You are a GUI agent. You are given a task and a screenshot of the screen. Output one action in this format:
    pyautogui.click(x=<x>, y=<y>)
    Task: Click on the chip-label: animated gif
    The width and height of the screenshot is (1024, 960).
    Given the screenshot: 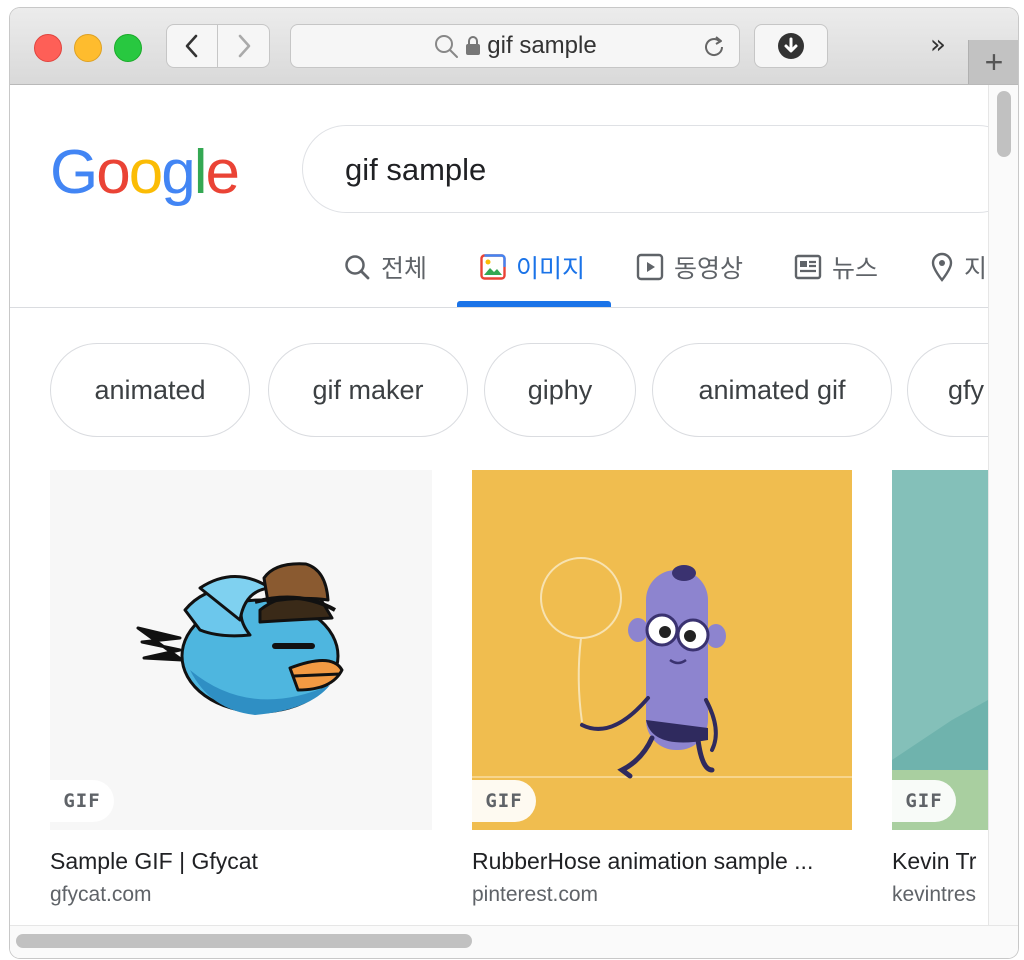 What is the action you would take?
    pyautogui.click(x=772, y=389)
    